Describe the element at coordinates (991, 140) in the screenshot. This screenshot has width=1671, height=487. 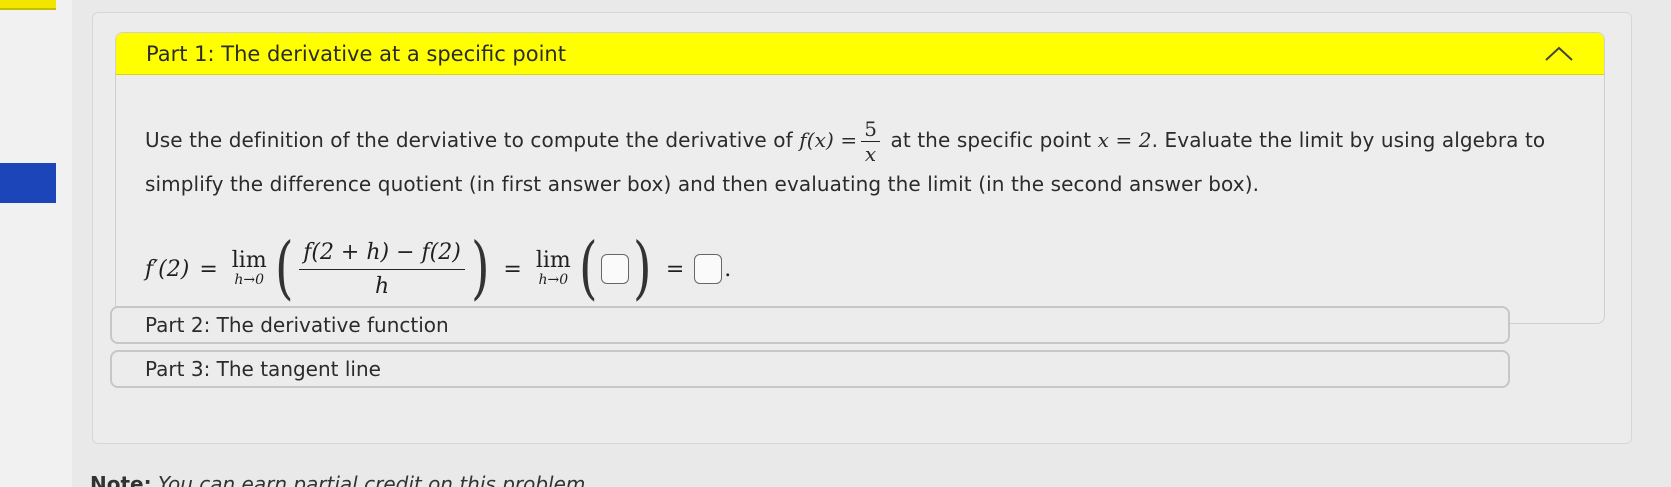
I see `instructions-text-b: at the specific point` at that location.